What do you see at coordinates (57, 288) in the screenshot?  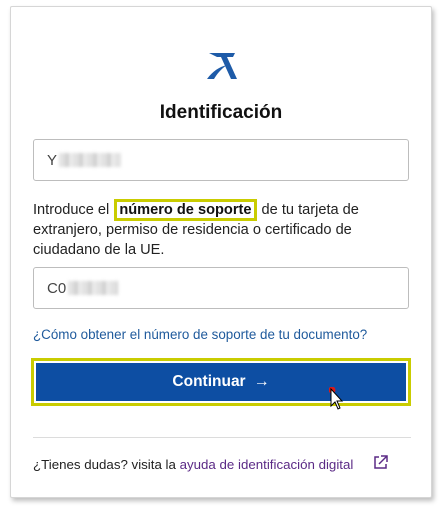 I see `support-number-value: C0` at bounding box center [57, 288].